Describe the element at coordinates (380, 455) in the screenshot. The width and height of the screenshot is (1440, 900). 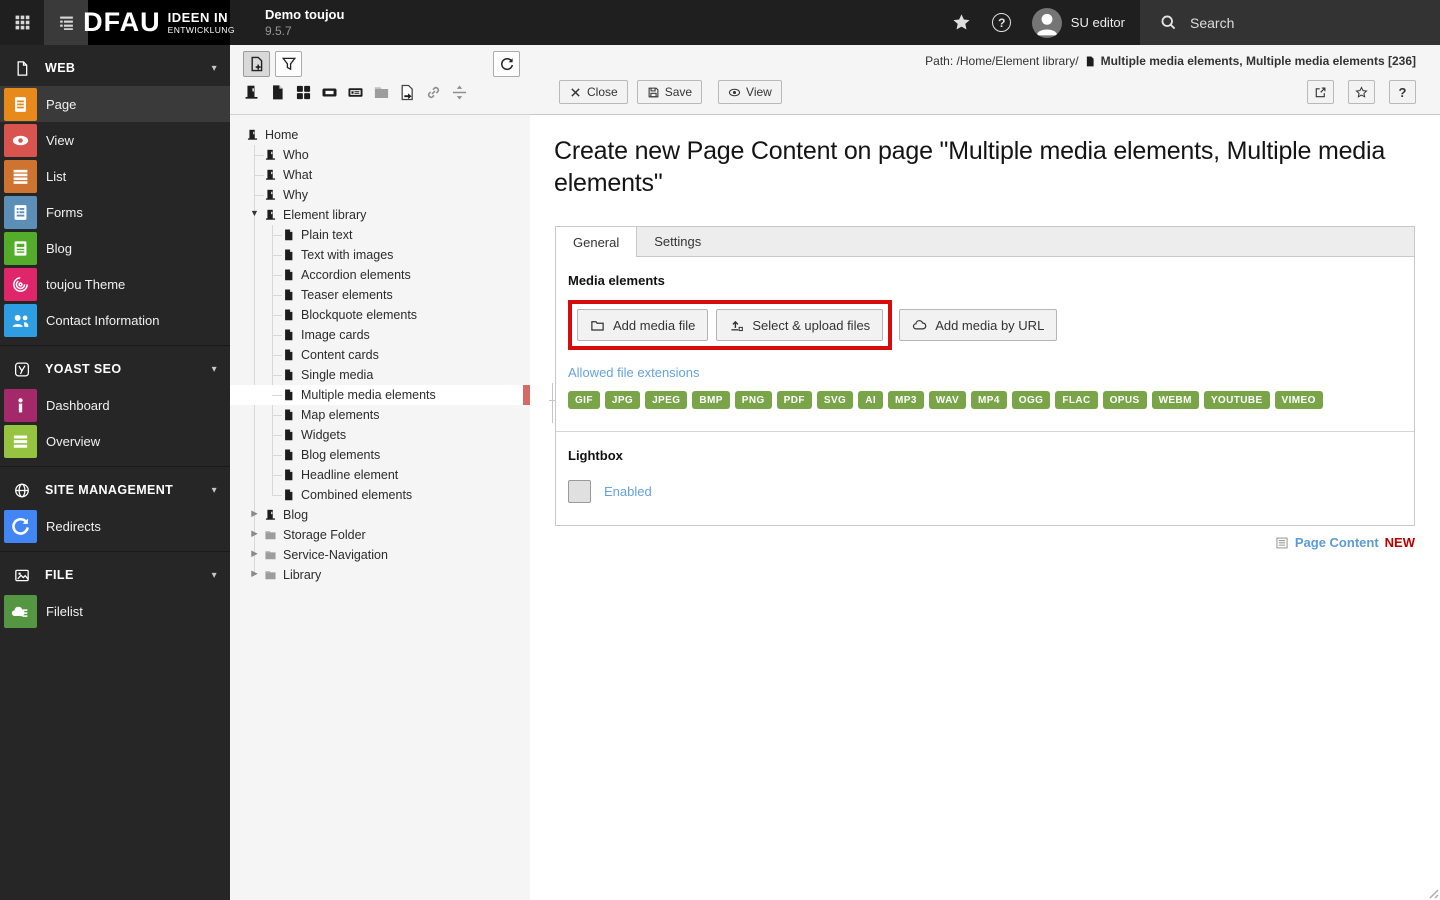
I see `tree-node-blog-elements: Blog elements` at that location.